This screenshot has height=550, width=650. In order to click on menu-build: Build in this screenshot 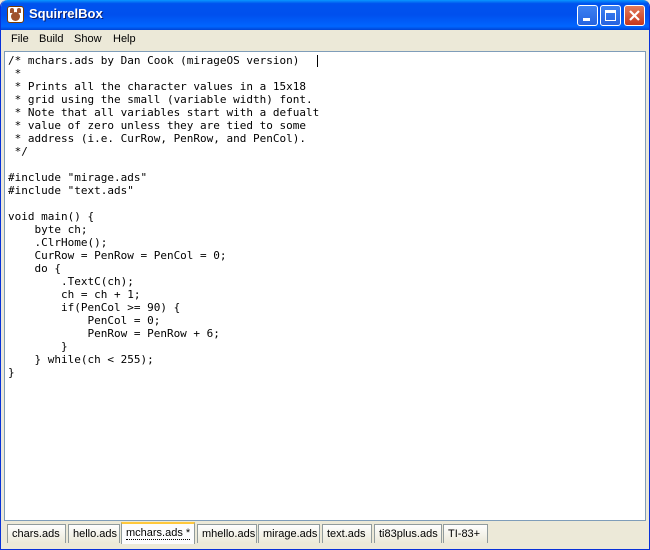, I will do `click(51, 39)`.